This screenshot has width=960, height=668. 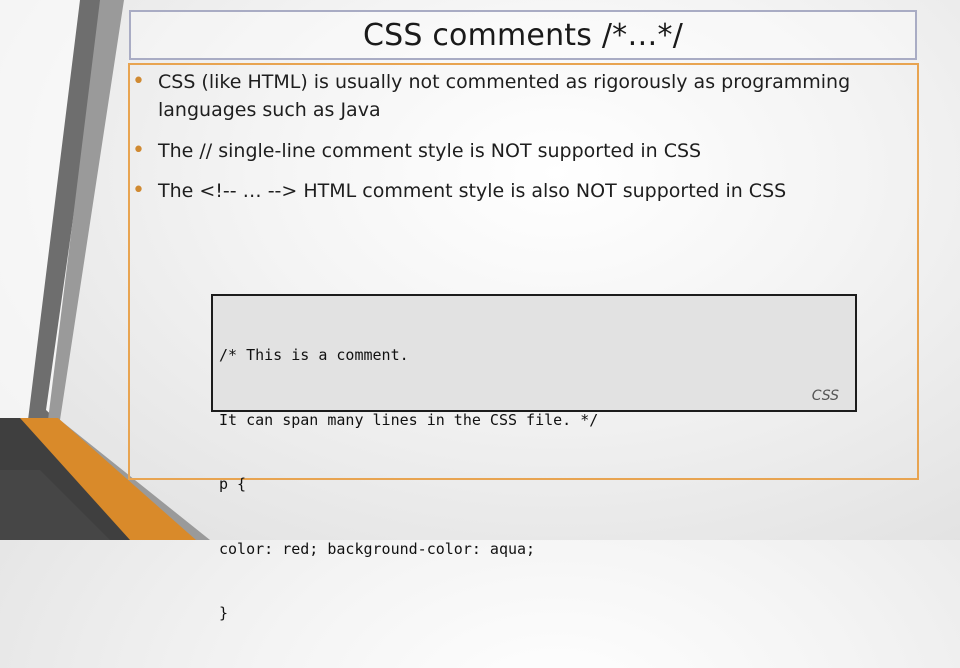 I want to click on bullet-1-line-2: languages such as Java, so click(x=269, y=110).